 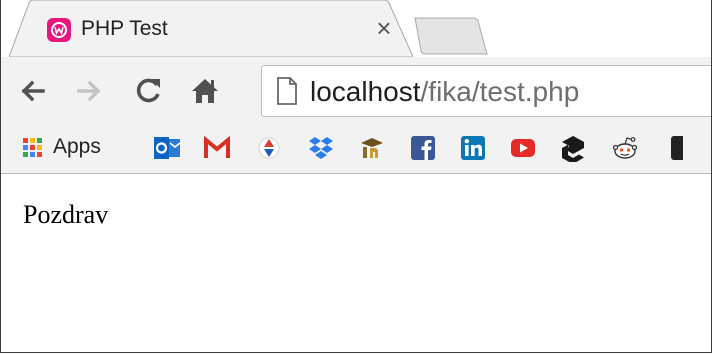 I want to click on home-icon, so click(x=205, y=91).